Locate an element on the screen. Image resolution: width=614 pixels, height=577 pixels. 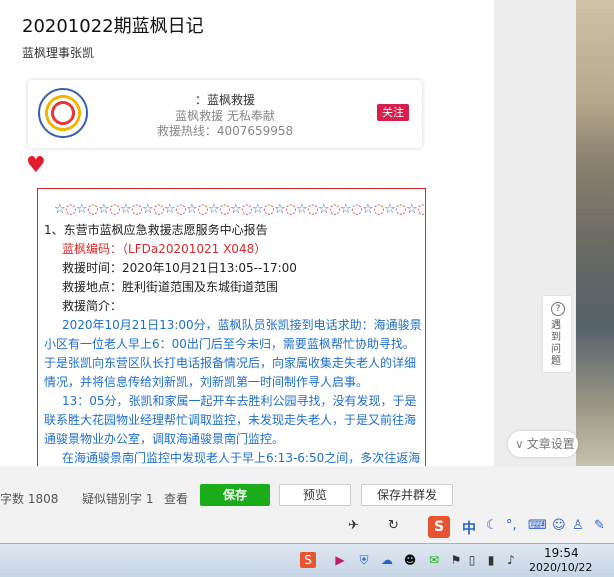
star-decoration: ☆◌☆◌☆◌☆◌☆◌☆◌☆◌☆◌☆◌☆◌☆◌☆◌☆◌☆◌☆◌☆◌☆◌☆◌☆◌☆◌ is located at coordinates (239, 209).